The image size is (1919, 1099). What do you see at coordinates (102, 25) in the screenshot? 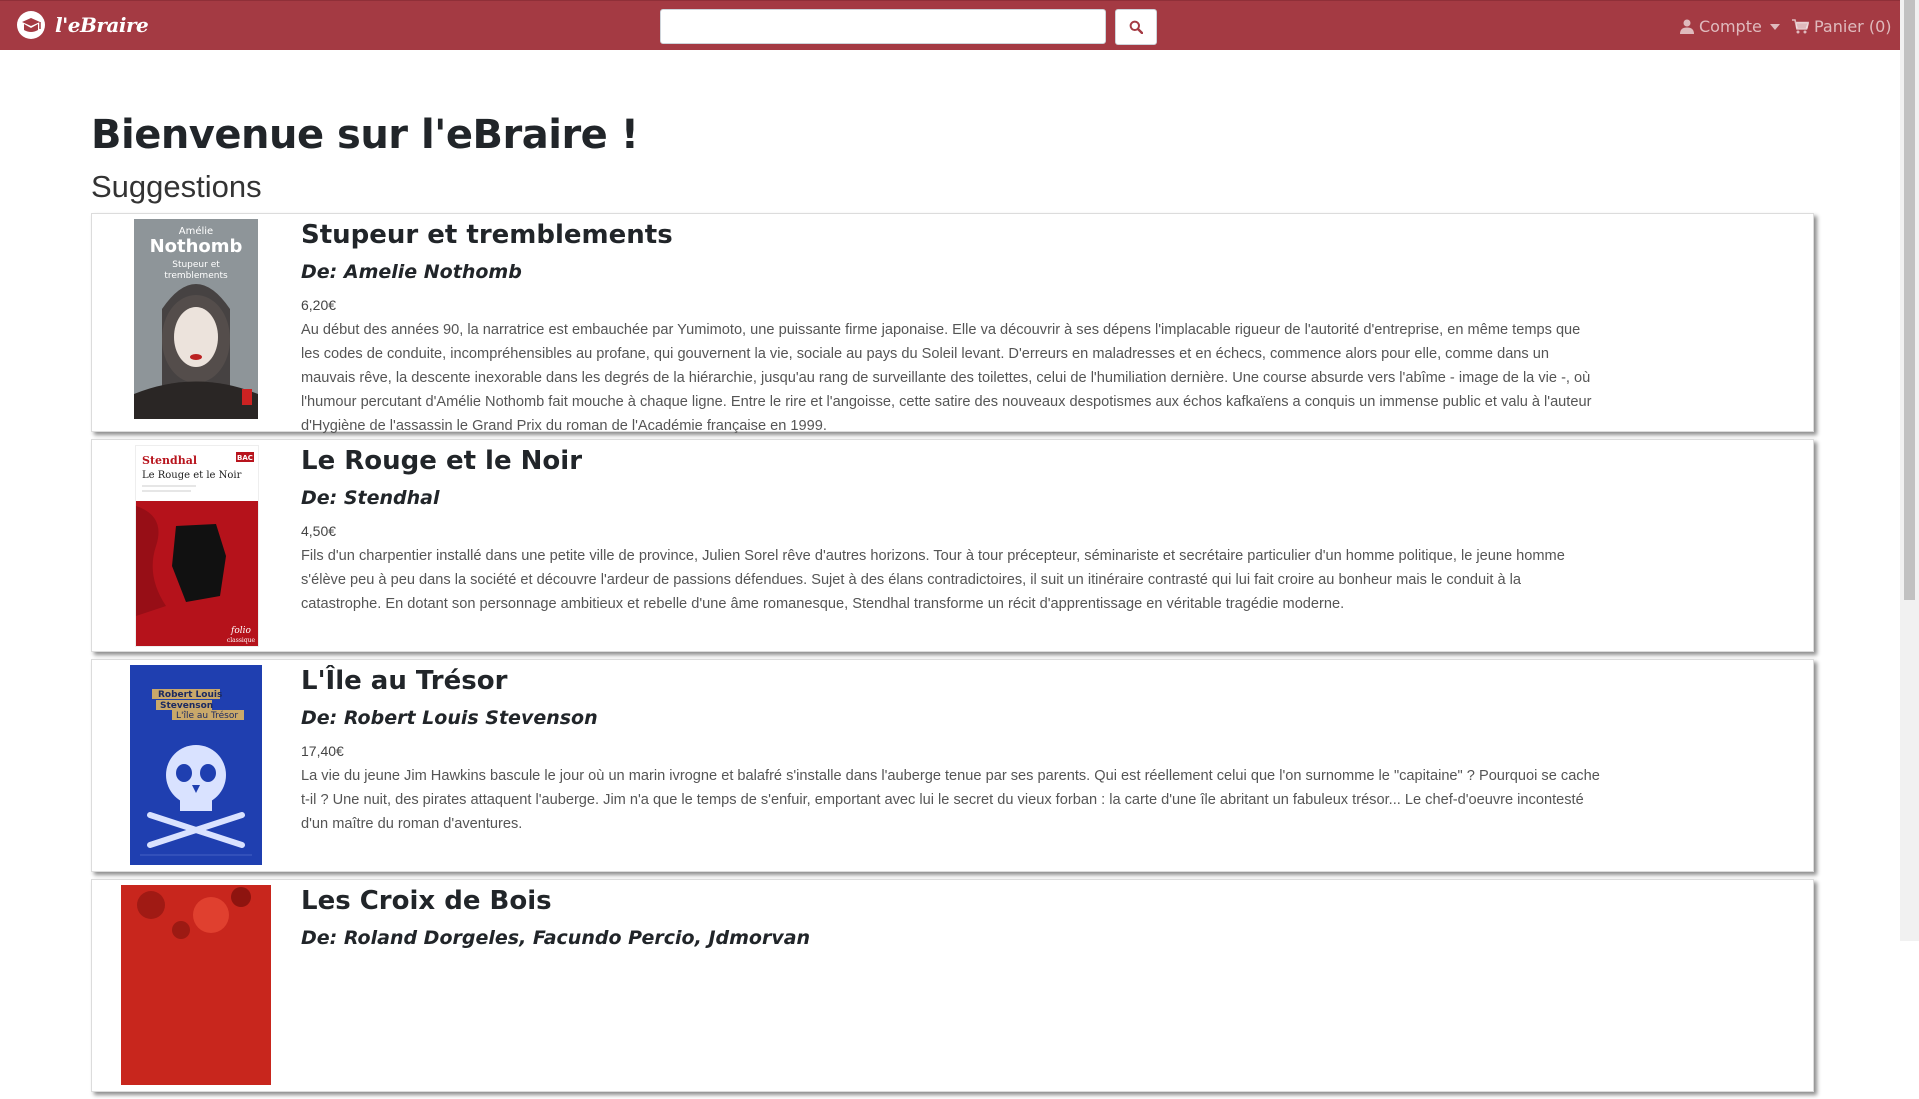
I see `brand-name: l'eBraire` at bounding box center [102, 25].